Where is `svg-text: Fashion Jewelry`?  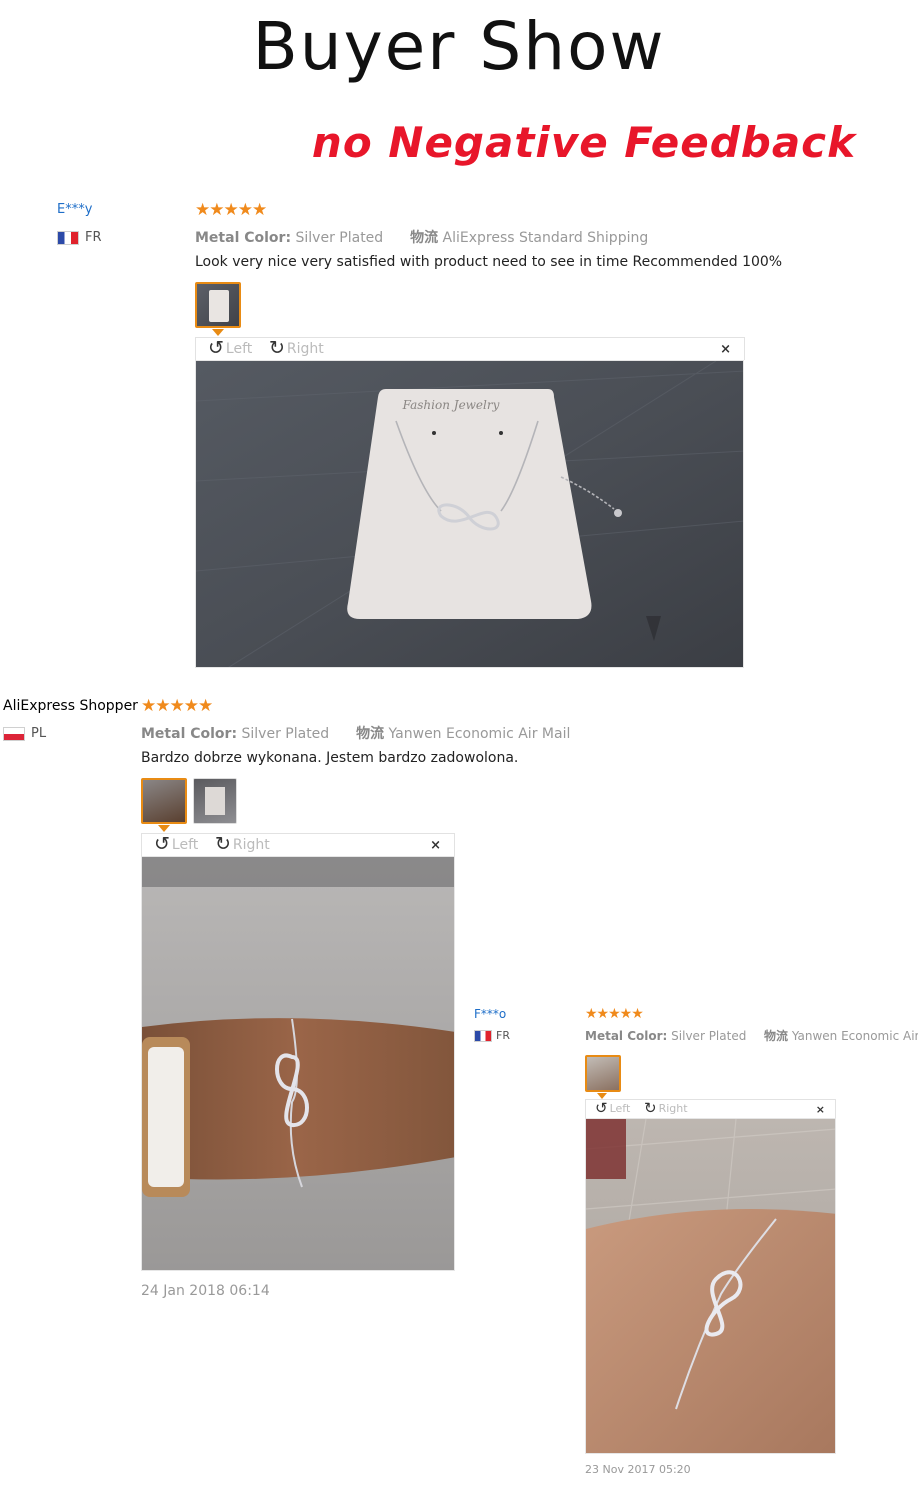
svg-text: Fashion Jewelry is located at coordinates (451, 405).